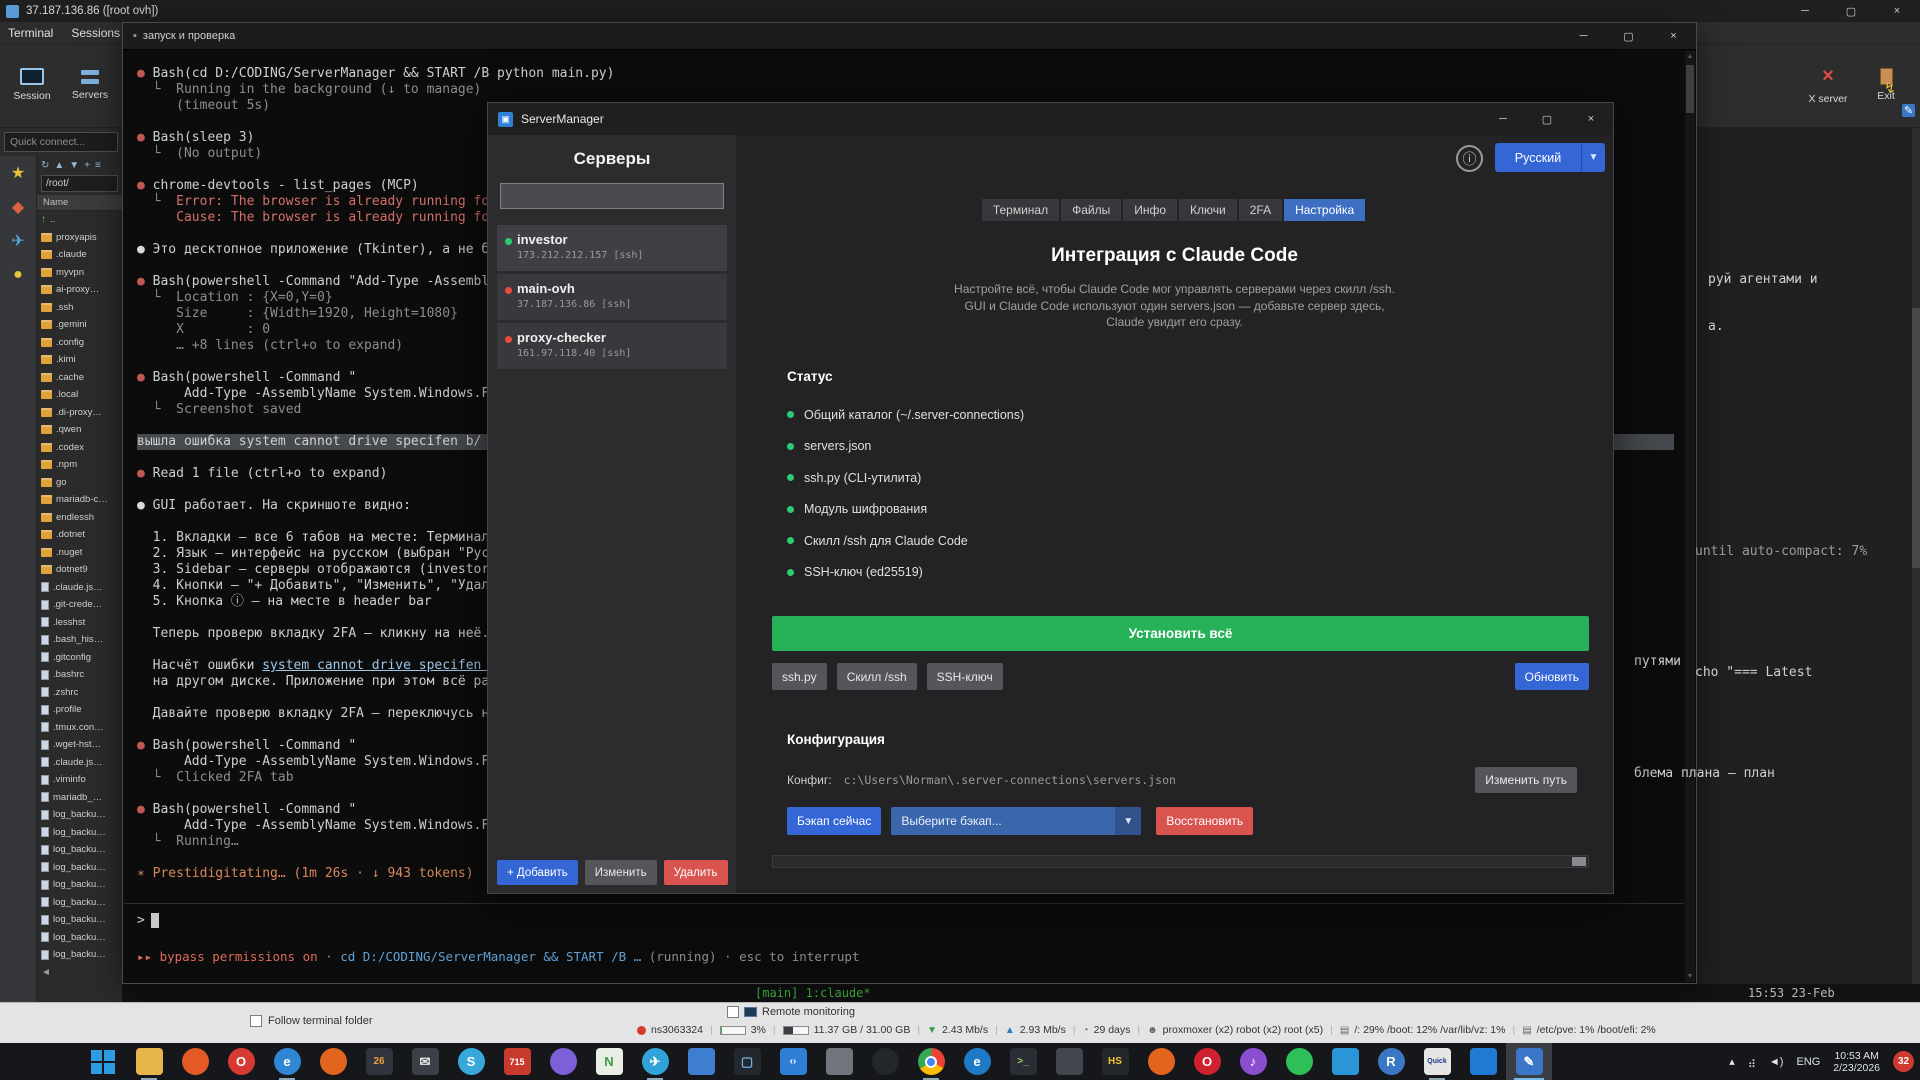 The width and height of the screenshot is (1920, 1080). I want to click on follow-terminal-folder-checkbox: Follow terminal folder, so click(311, 1021).